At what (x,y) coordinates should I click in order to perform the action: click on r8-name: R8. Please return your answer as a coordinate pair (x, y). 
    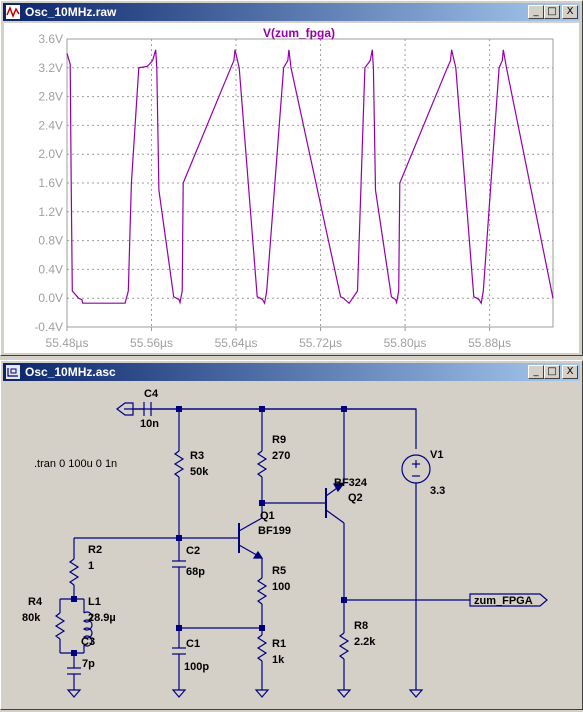
    Looking at the image, I should click on (361, 626).